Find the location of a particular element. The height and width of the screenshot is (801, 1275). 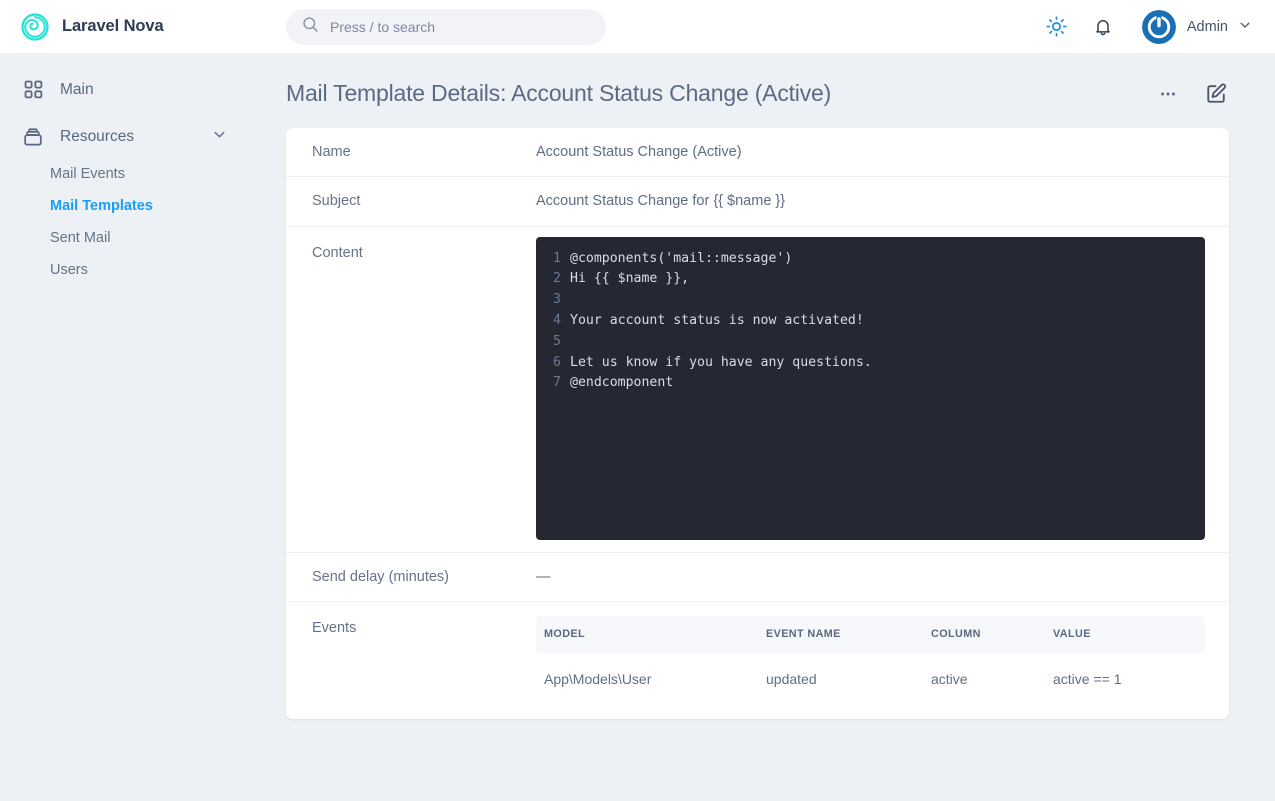

line-content: Your account status is now activated! is located at coordinates (717, 320).